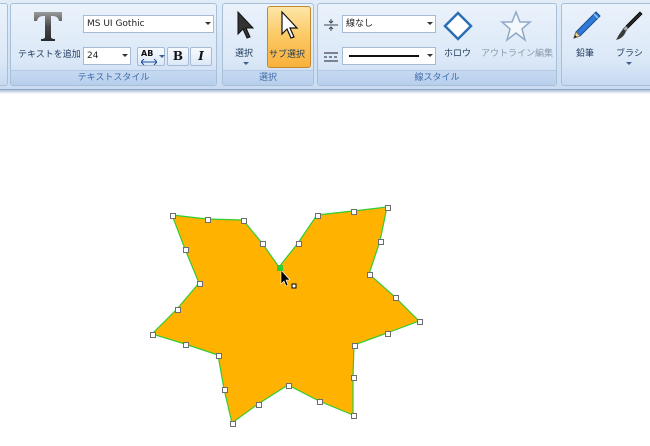 The image size is (650, 446). I want to click on solid-line-preview, so click(384, 56).